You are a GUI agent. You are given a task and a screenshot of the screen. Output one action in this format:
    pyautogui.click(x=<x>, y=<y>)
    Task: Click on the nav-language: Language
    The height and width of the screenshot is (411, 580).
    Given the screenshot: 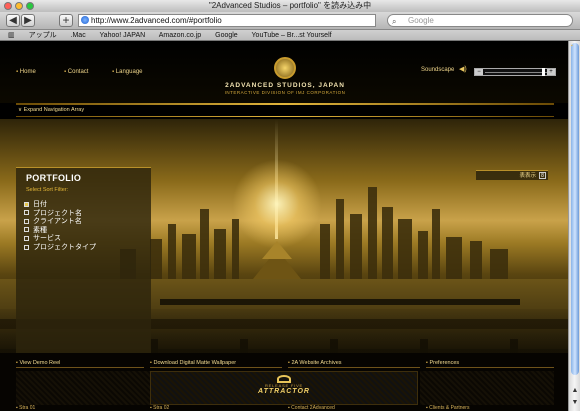 What is the action you would take?
    pyautogui.click(x=127, y=72)
    